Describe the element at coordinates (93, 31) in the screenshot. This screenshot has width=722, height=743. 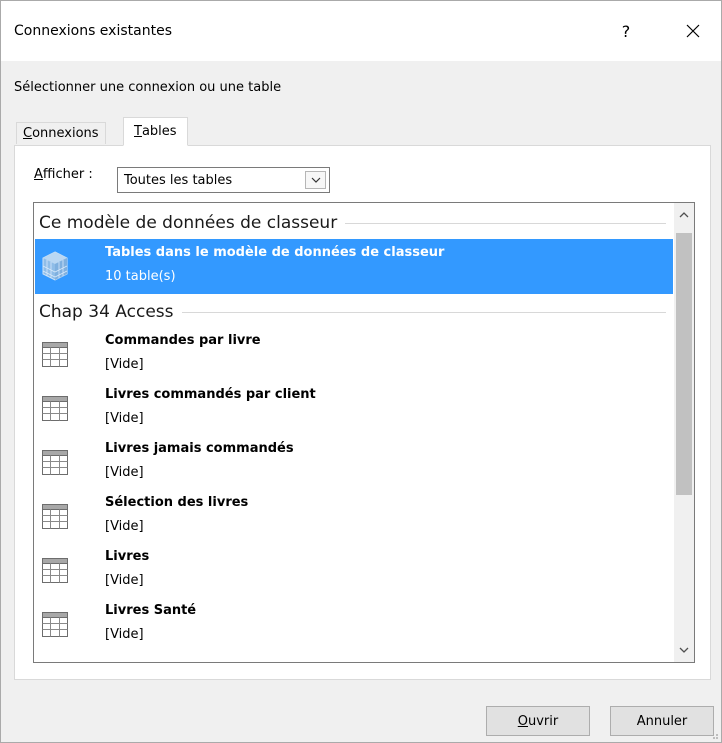
I see `window-title: Connexions existantes` at that location.